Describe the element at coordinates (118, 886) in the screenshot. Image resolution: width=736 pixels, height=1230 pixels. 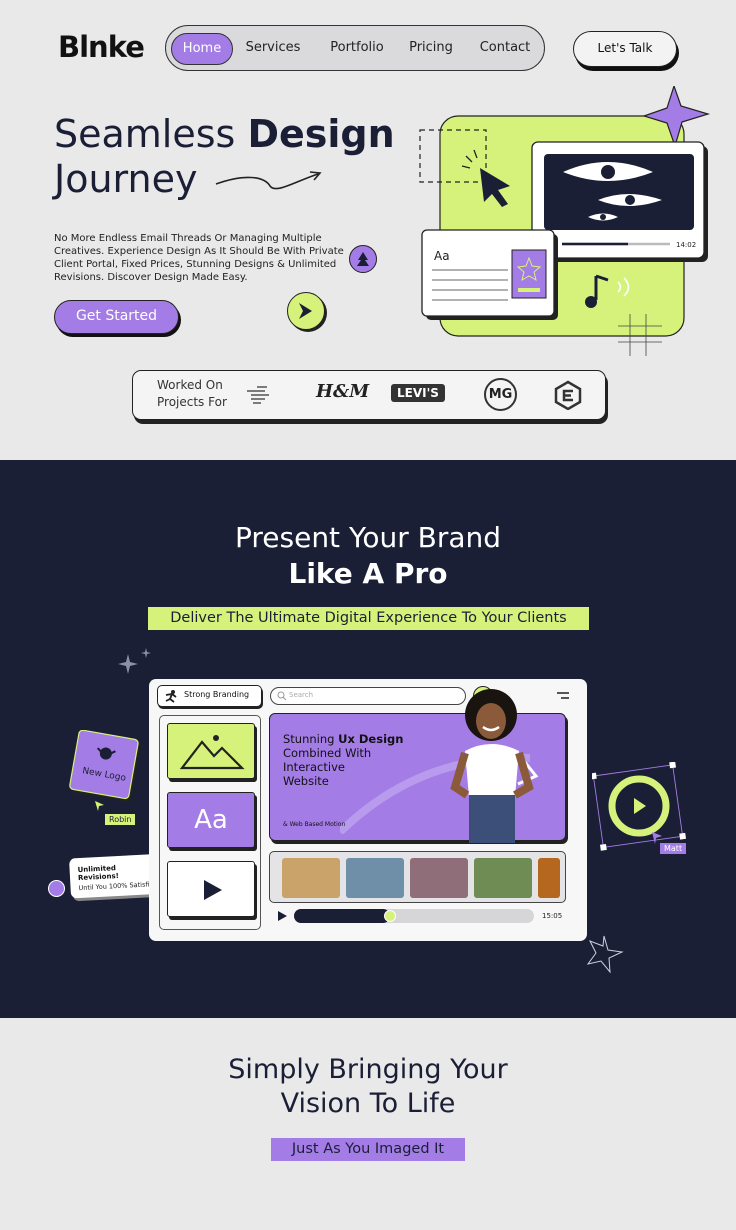
I see `bubble-subtitle: Until You 100% Satisfied` at that location.